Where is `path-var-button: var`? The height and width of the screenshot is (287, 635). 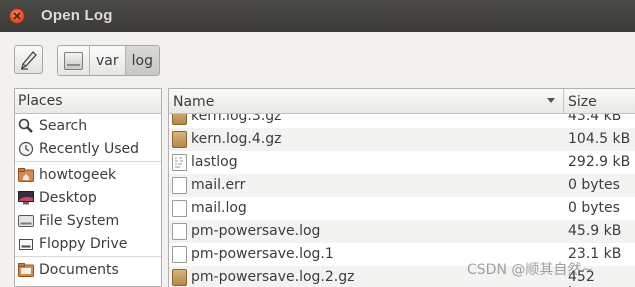
path-var-button: var is located at coordinates (108, 60).